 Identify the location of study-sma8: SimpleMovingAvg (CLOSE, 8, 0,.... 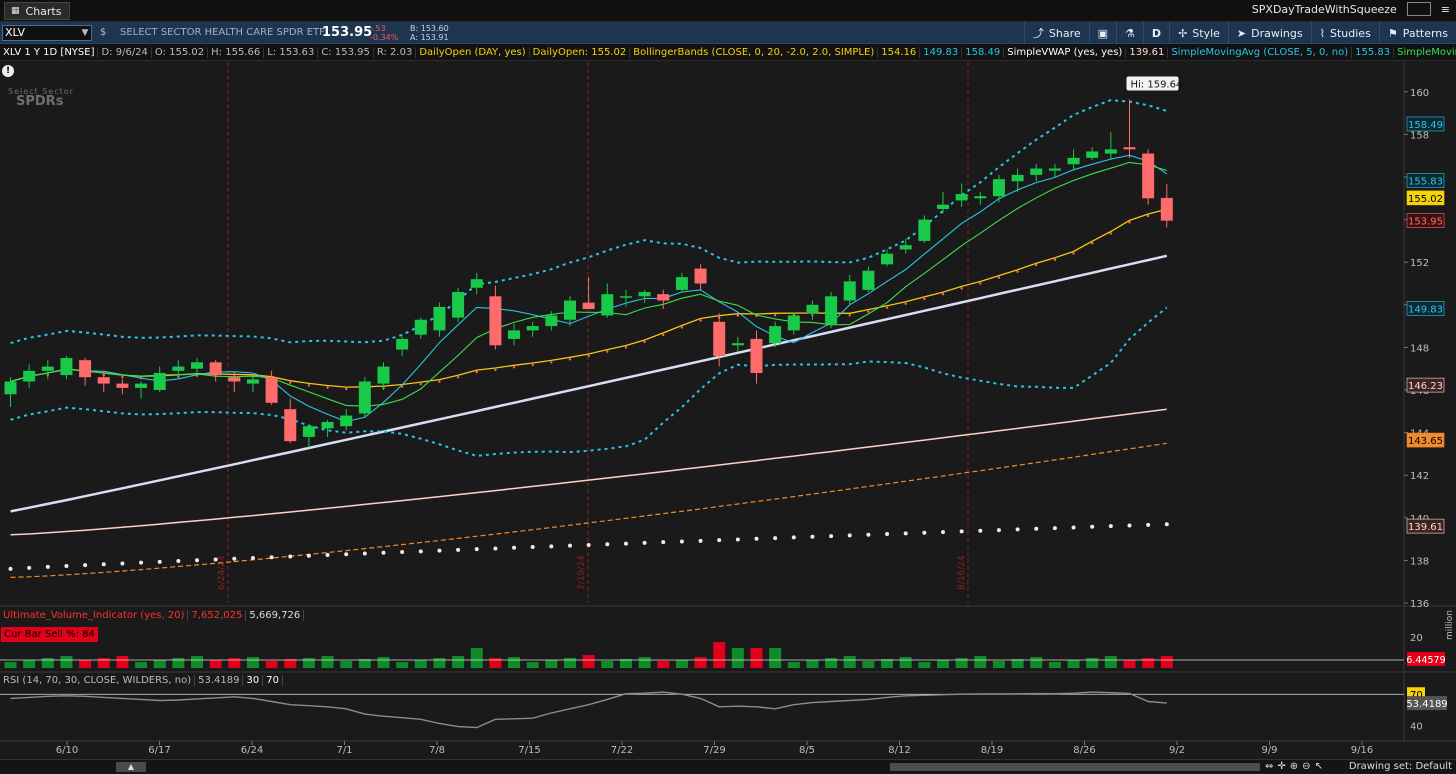
(1425, 52).